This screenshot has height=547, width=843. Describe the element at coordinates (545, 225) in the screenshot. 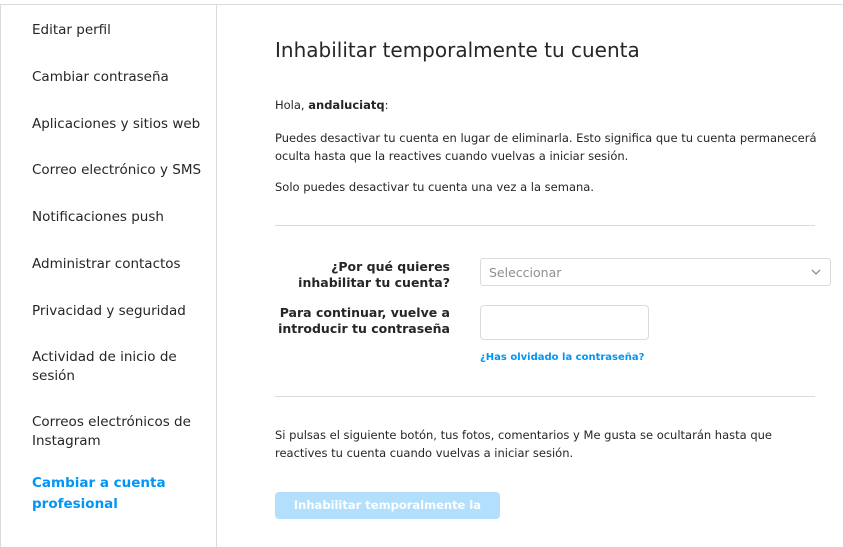

I see `divider-top` at that location.